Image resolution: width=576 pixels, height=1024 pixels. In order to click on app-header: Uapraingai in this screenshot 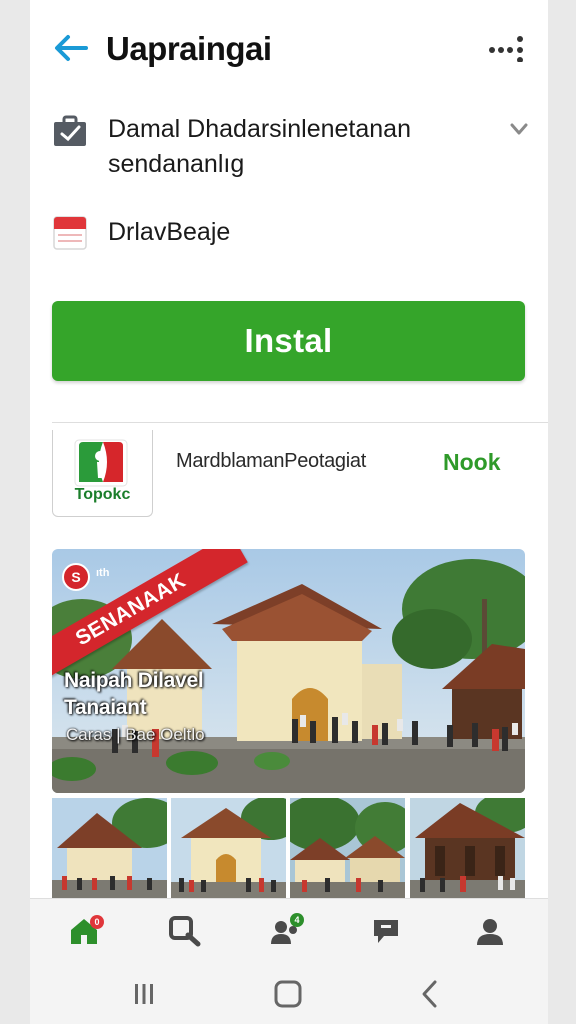, I will do `click(289, 47)`.